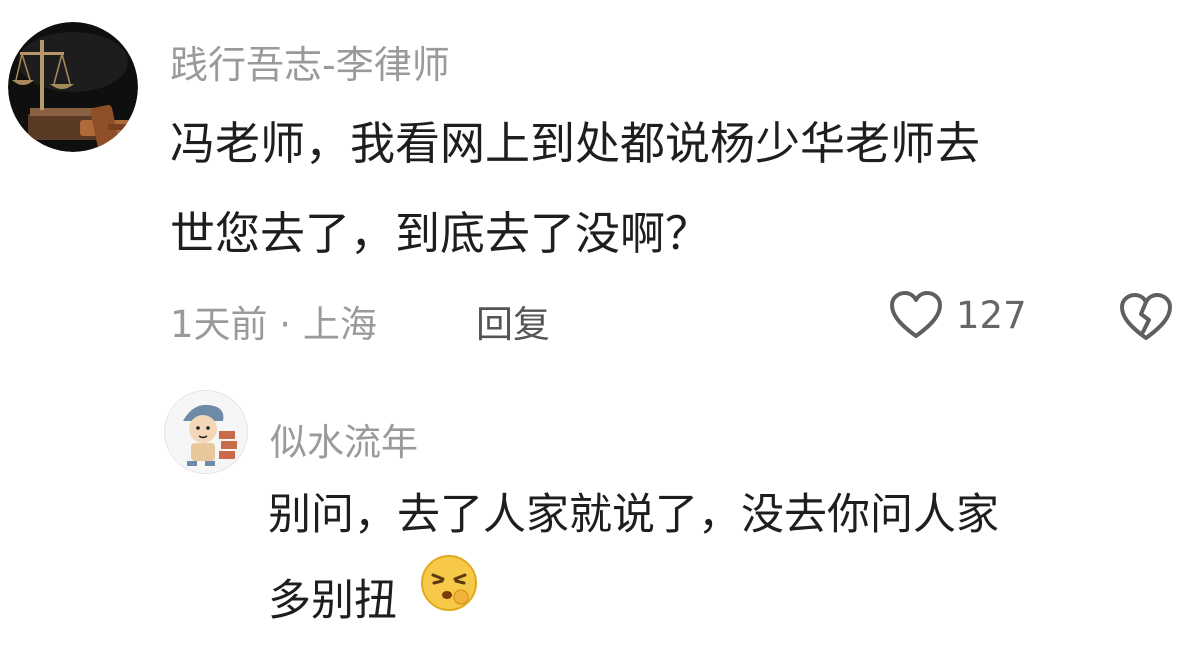 The image size is (1200, 660). What do you see at coordinates (332, 601) in the screenshot?
I see `reply-line: 多别扭` at bounding box center [332, 601].